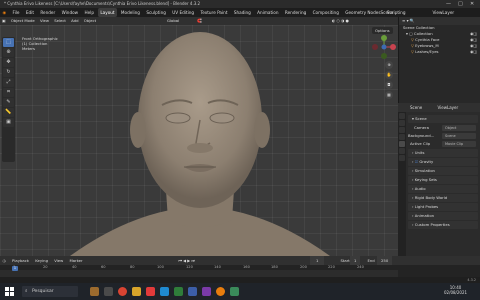  I want to click on menu-help: Help, so click(89, 12).